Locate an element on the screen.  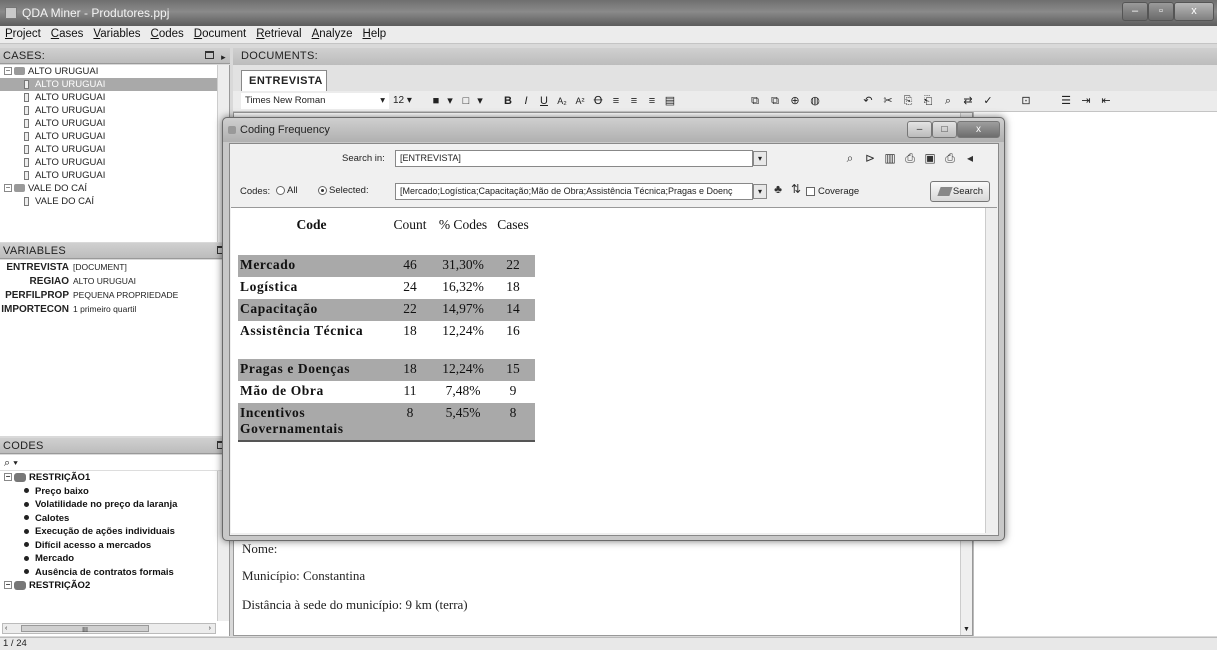
highlight-color-icon: □ is located at coordinates (466, 101).